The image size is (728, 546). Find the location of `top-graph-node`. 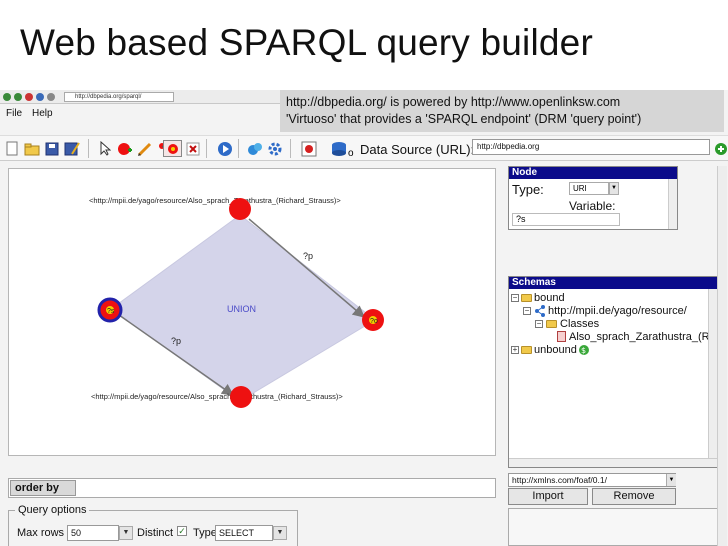

top-graph-node is located at coordinates (240, 209).